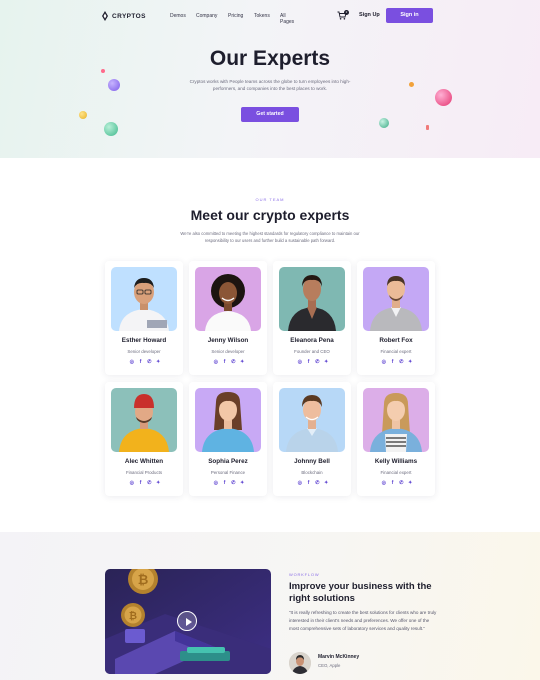 Image resolution: width=540 pixels, height=680 pixels. I want to click on workflow-eyebrow: WORKFLOW, so click(304, 574).